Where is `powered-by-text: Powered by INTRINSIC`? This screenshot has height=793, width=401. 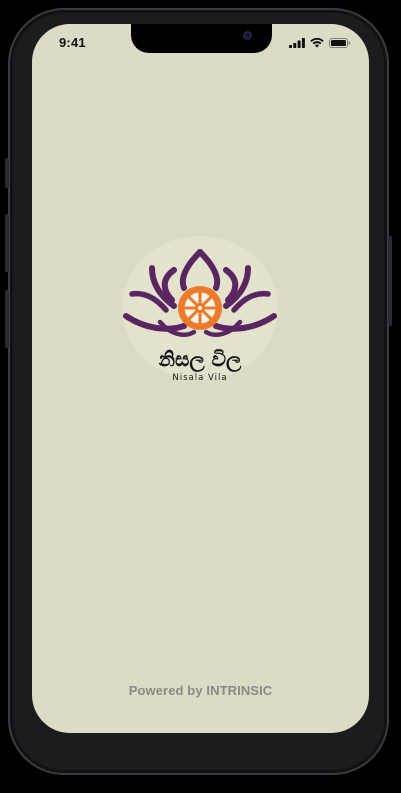 powered-by-text: Powered by INTRINSIC is located at coordinates (200, 690).